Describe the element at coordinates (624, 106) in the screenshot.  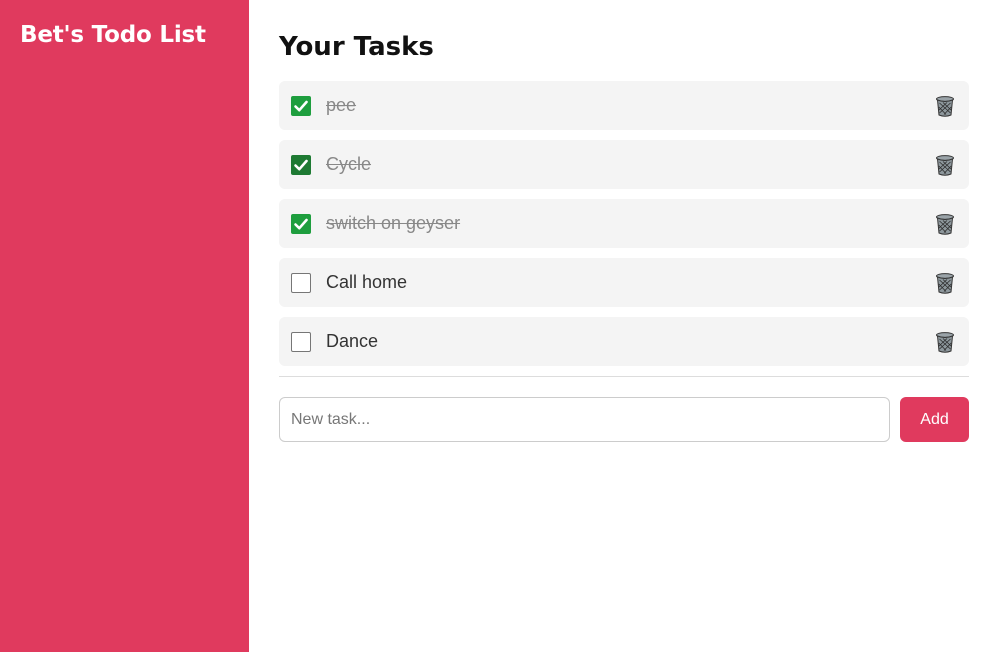
I see `task-item: pee` at that location.